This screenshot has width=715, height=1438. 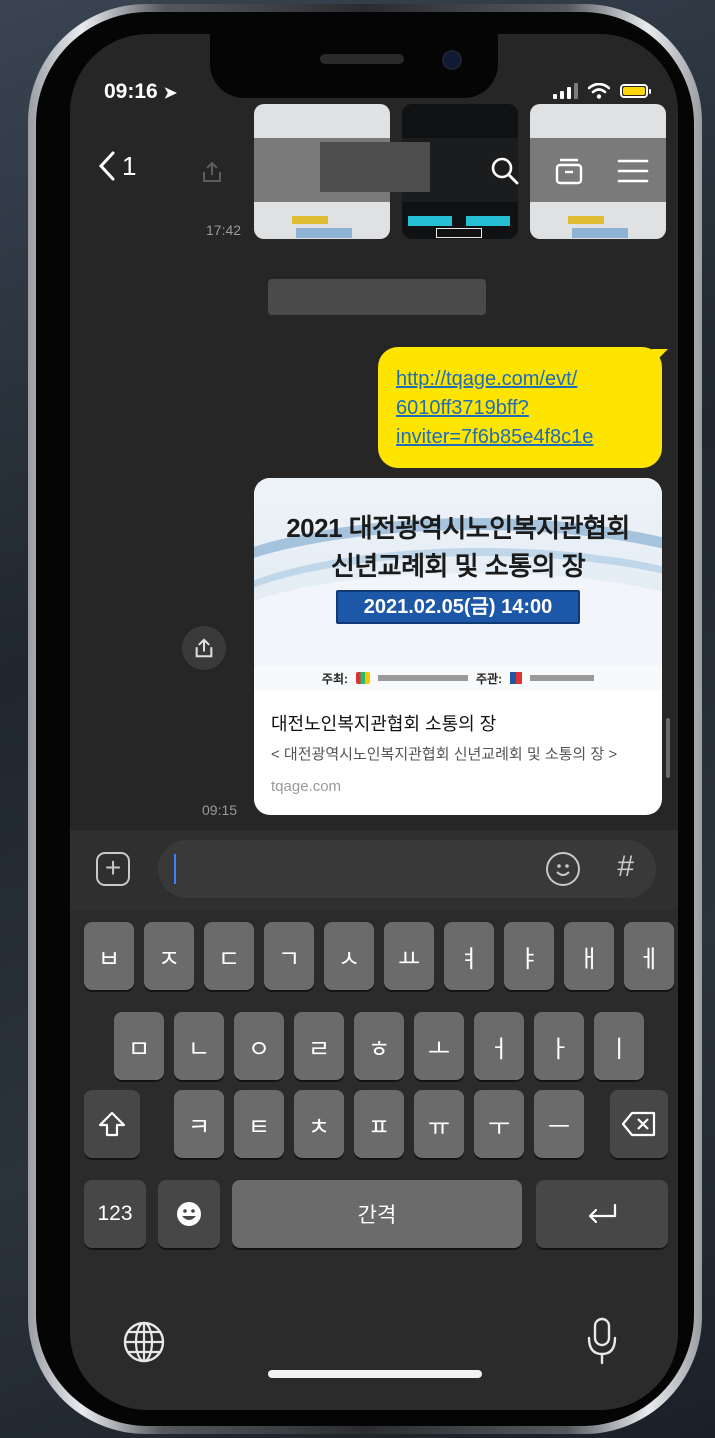 I want to click on message-input: #, so click(x=407, y=869).